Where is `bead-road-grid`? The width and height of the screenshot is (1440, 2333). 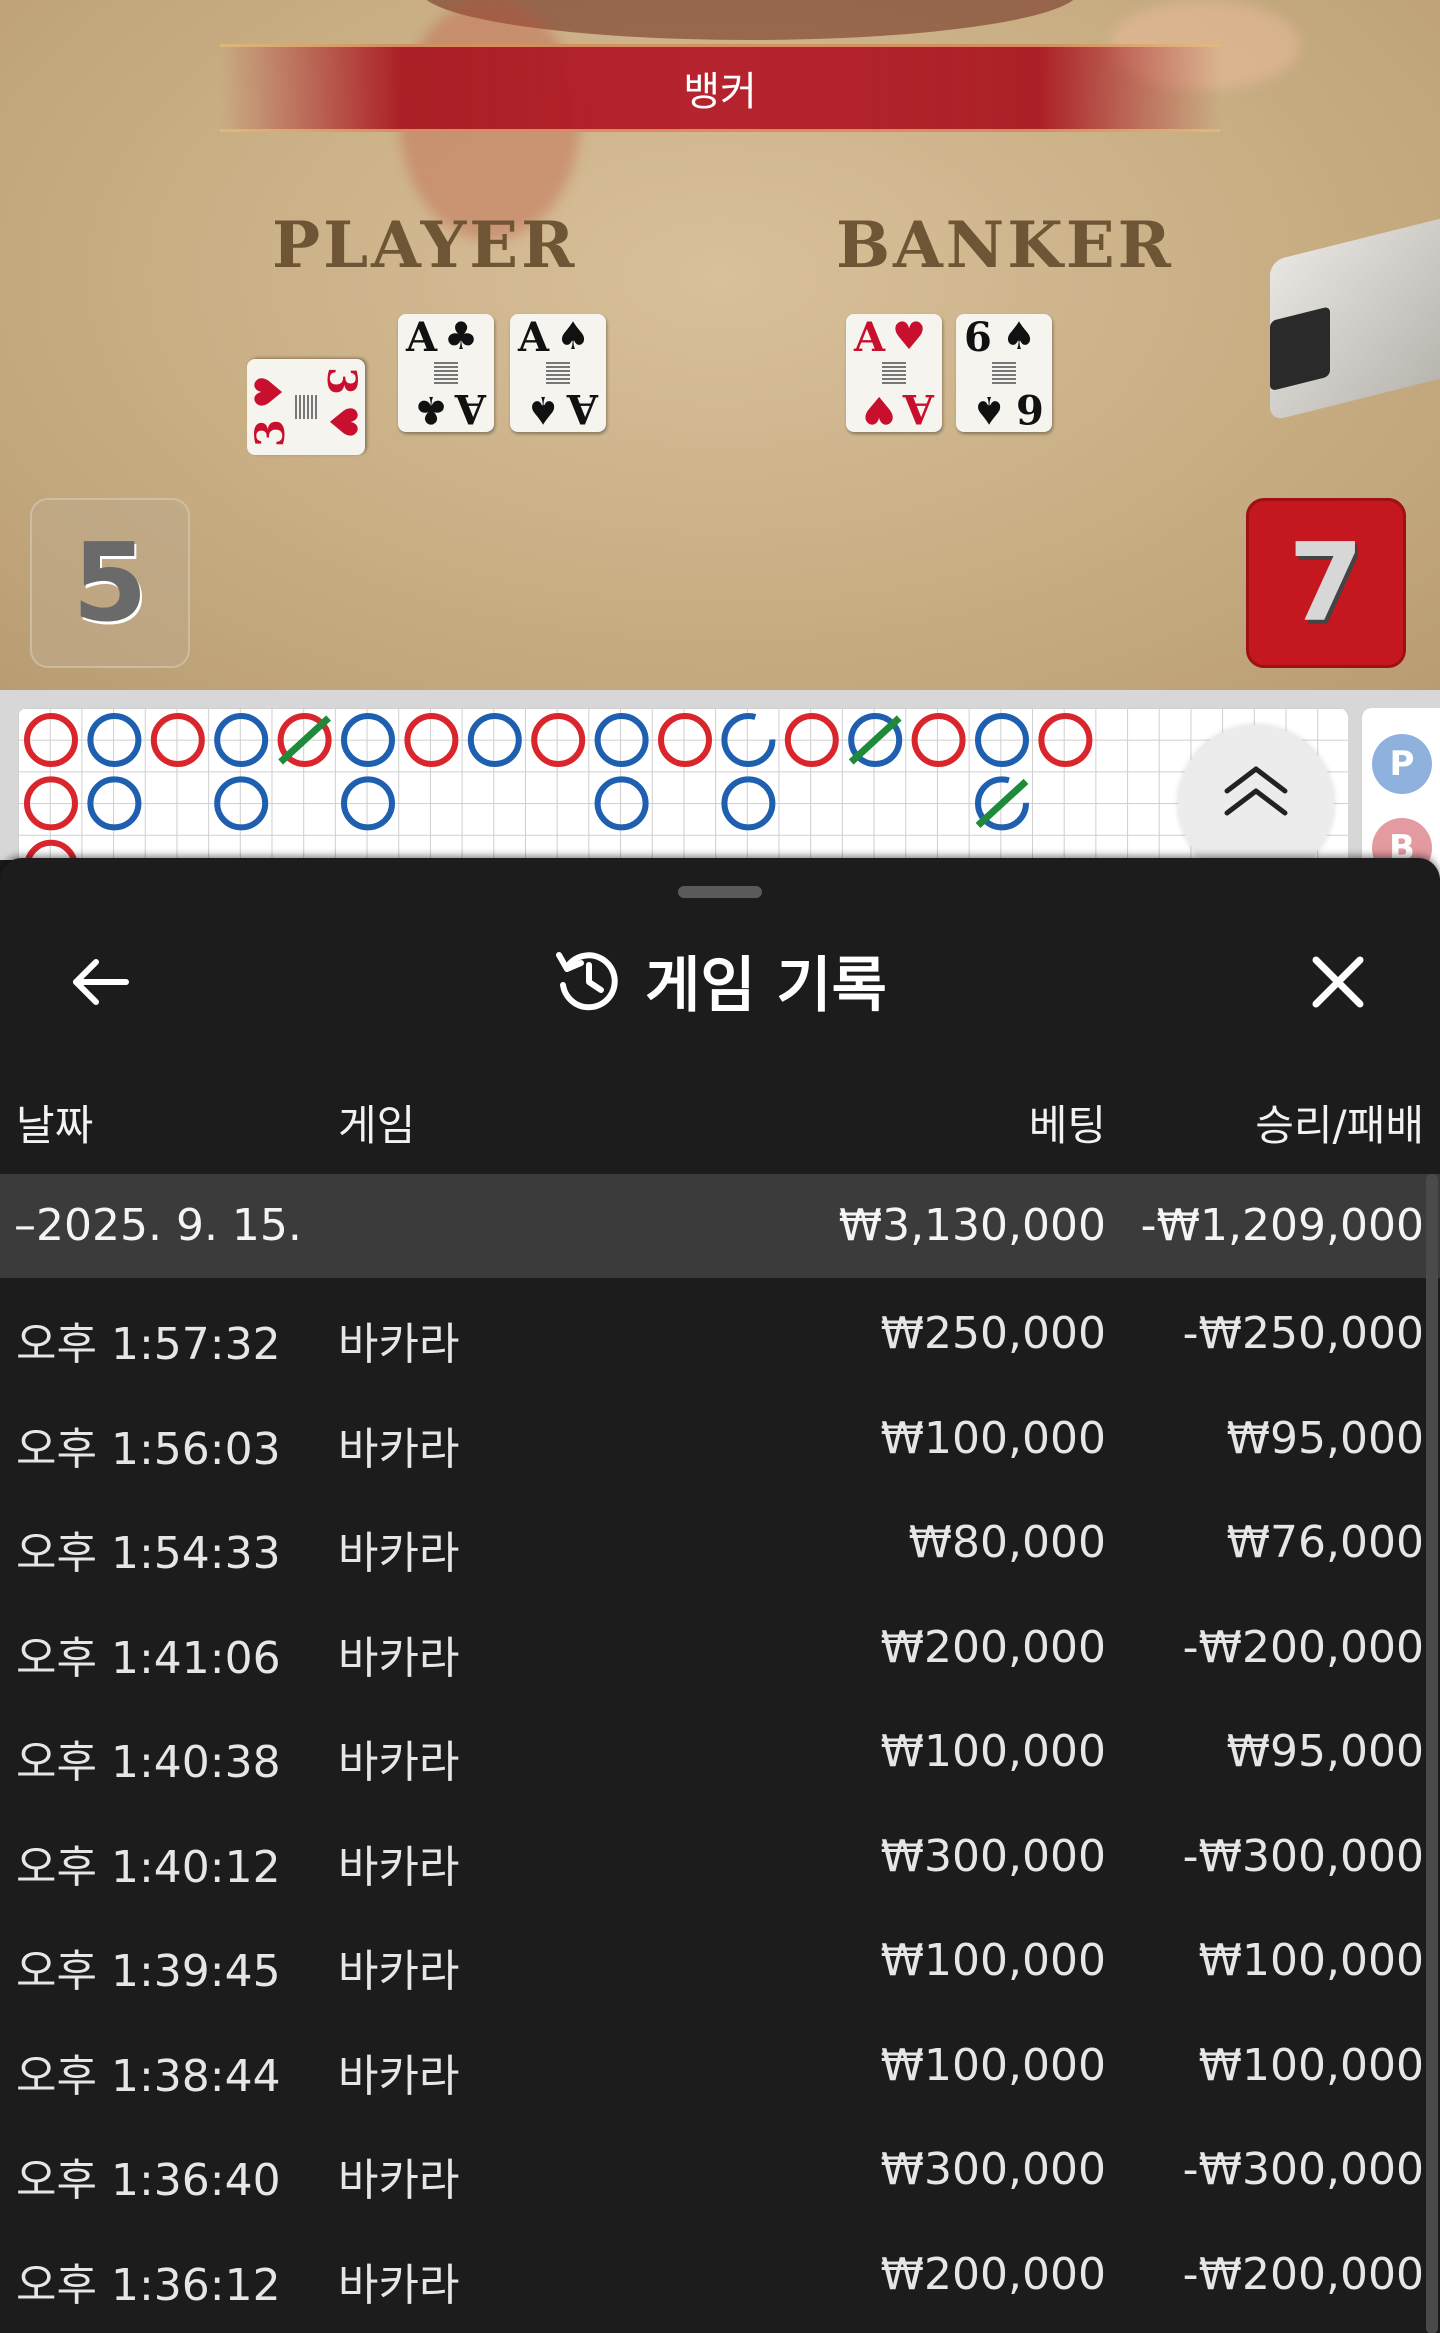
bead-road-grid is located at coordinates (683, 793).